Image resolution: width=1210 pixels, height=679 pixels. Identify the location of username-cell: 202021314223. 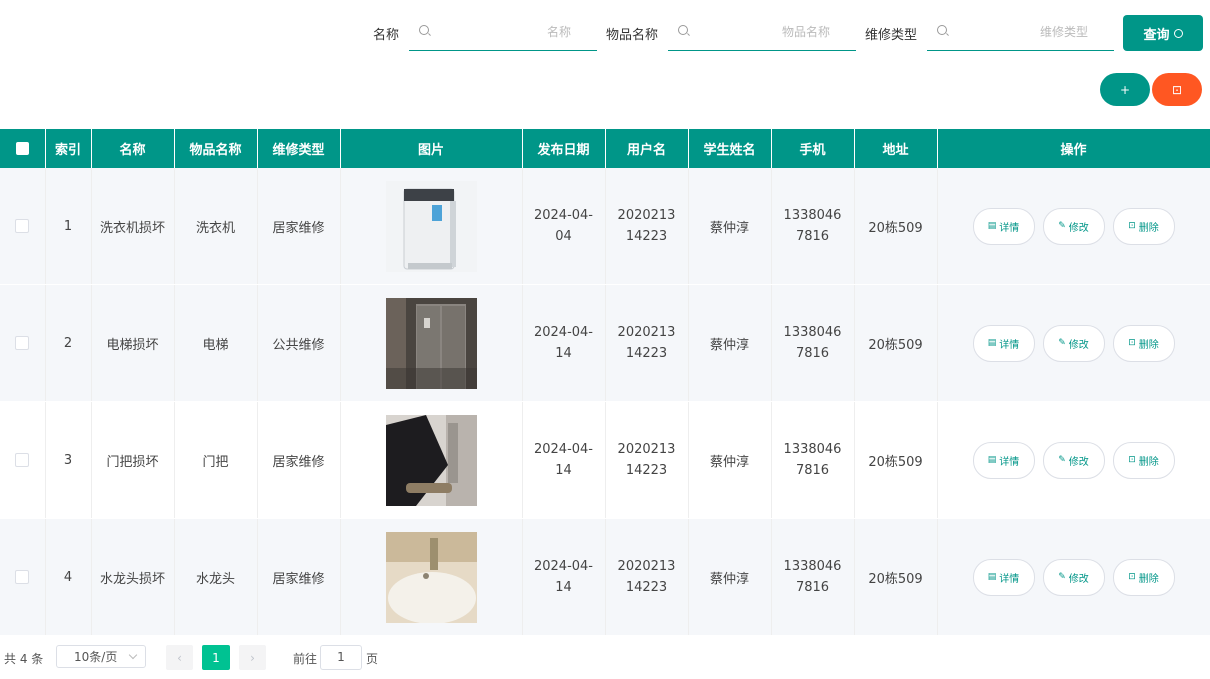
(647, 226).